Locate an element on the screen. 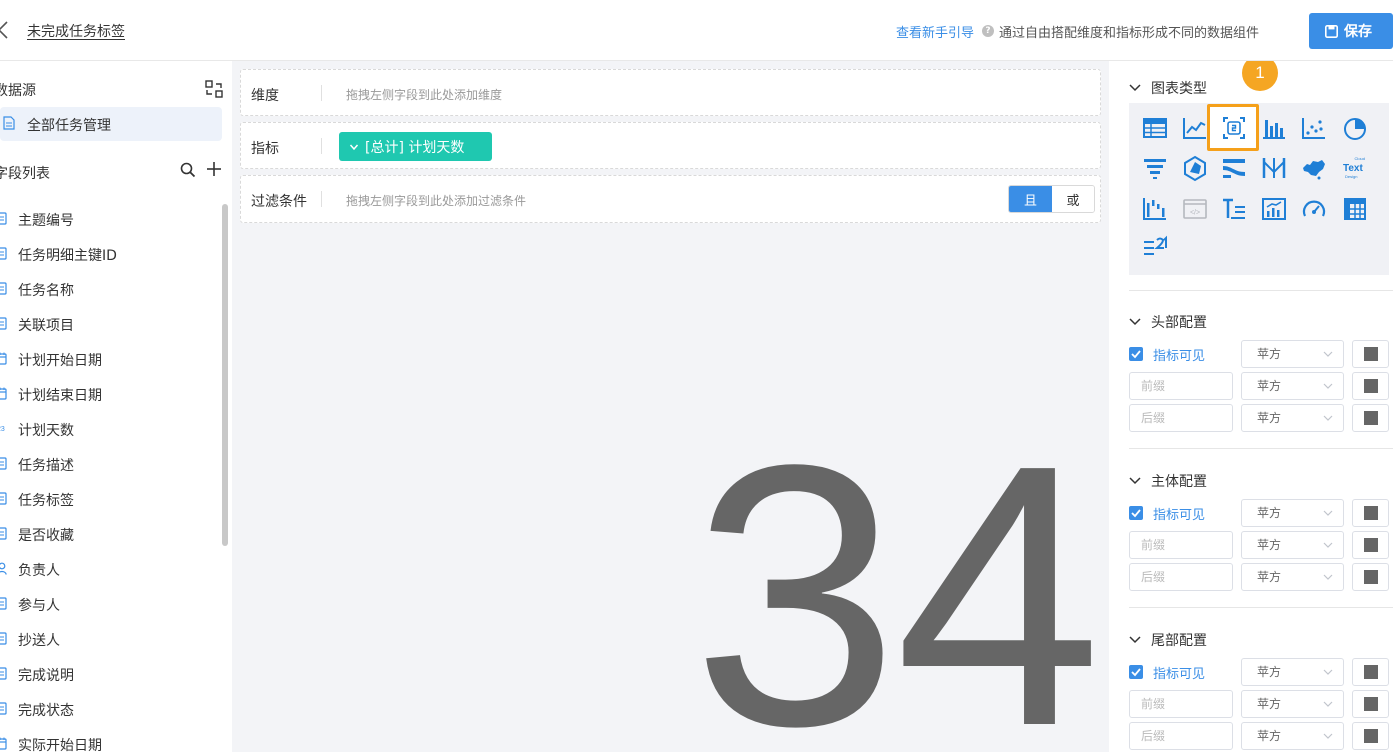 This screenshot has height=752, width=1393. number-field-icon: 23 is located at coordinates (2, 429).